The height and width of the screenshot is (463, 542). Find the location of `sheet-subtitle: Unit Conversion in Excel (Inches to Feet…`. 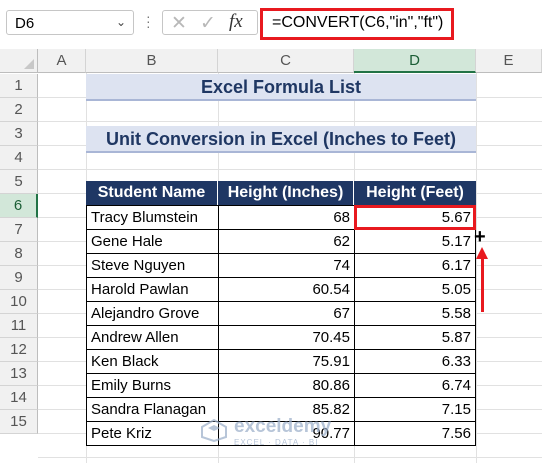

sheet-subtitle: Unit Conversion in Excel (Inches to Feet… is located at coordinates (281, 139).